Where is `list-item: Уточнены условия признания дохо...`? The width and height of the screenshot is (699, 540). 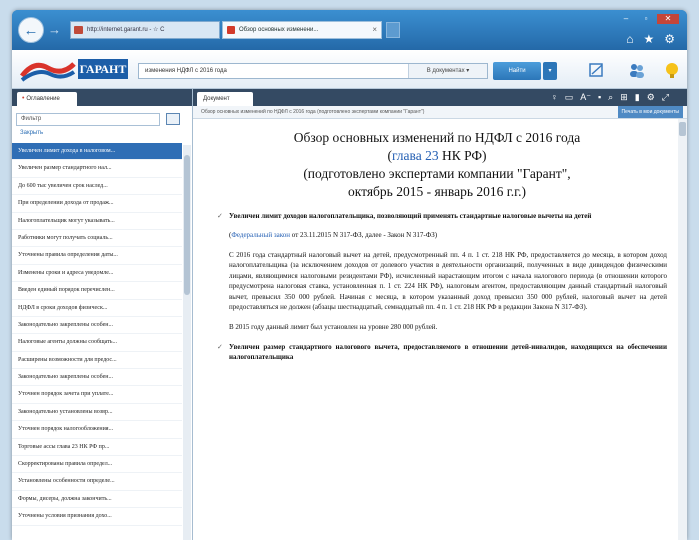
list-item: Уточнены условия признания дохо... is located at coordinates (97, 517).